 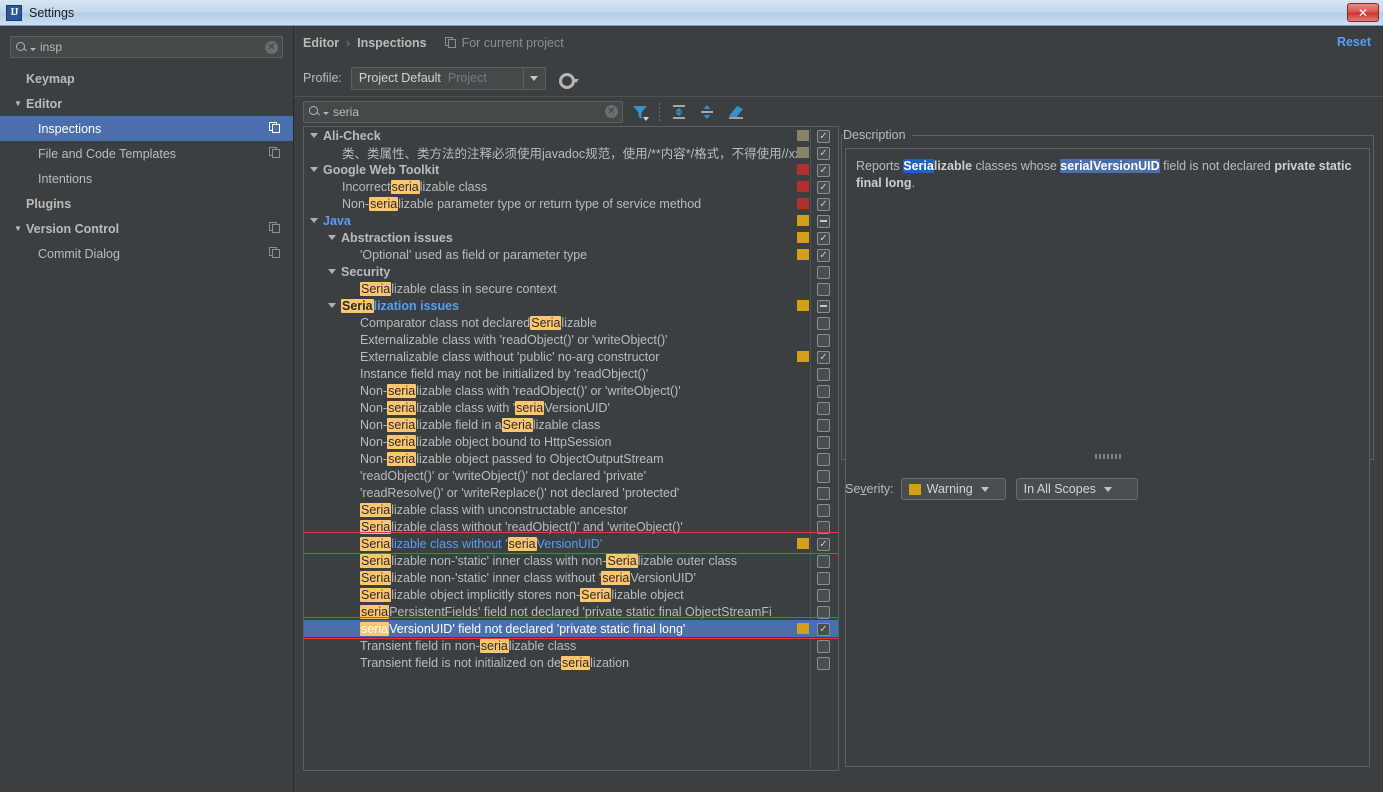 I want to click on sidebar-item-inspections: Inspections, so click(x=146, y=128).